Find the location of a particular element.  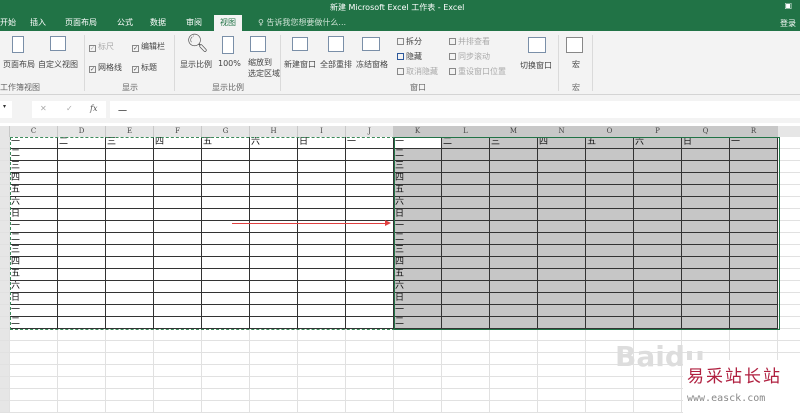

cancel-icon: ✕ is located at coordinates (43, 108).